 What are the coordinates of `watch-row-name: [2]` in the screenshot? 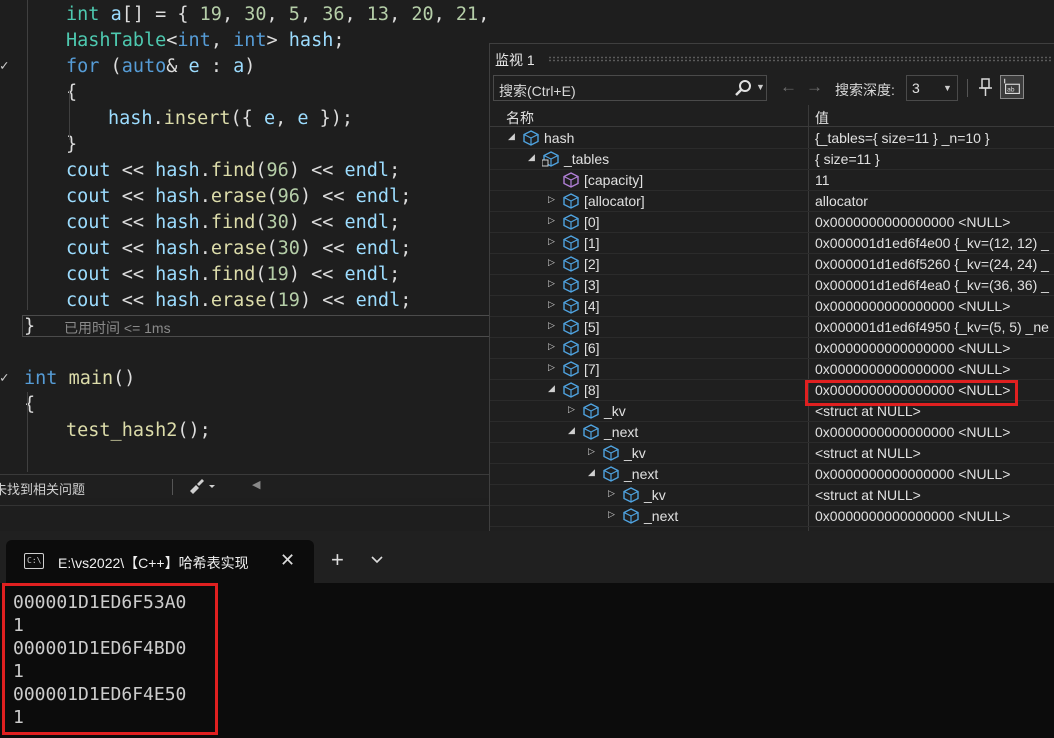 It's located at (592, 264).